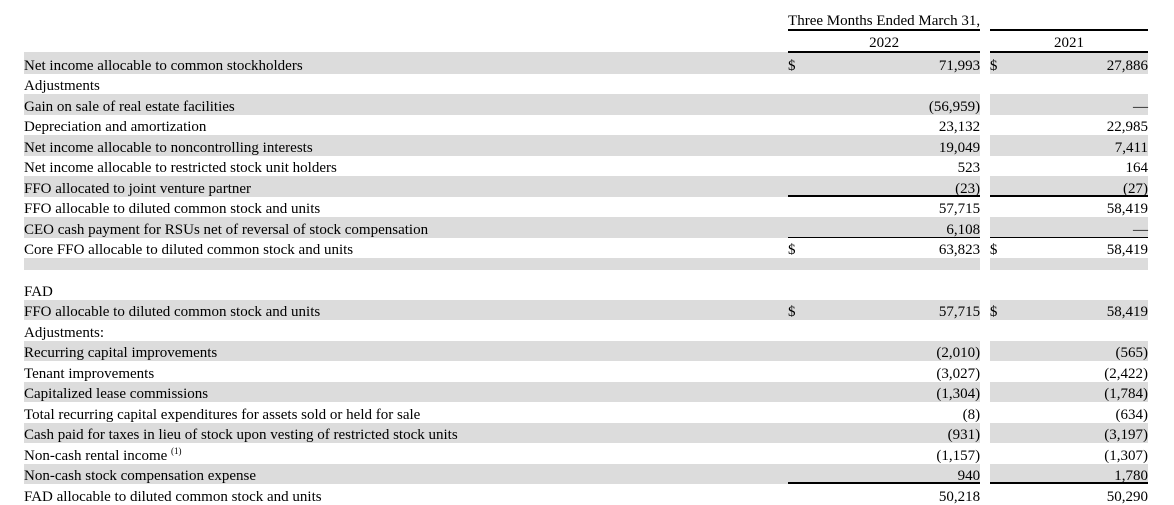 Image resolution: width=1174 pixels, height=505 pixels. What do you see at coordinates (1081, 432) in the screenshot?
I see `value-2021: (3,197)` at bounding box center [1081, 432].